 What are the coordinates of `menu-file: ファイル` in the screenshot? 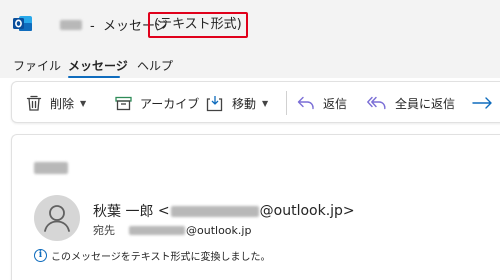 It's located at (37, 65).